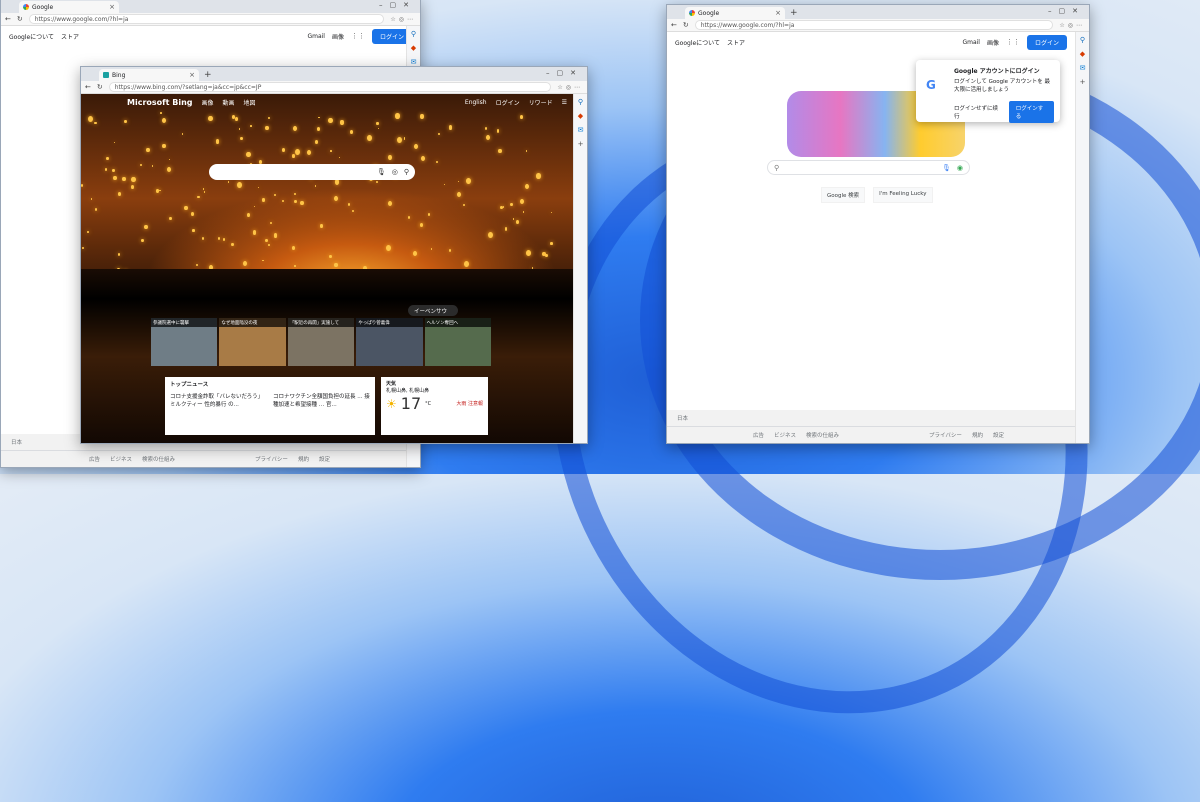  I want to click on bing-search-box: 🎙 ◎ ⚲, so click(312, 172).